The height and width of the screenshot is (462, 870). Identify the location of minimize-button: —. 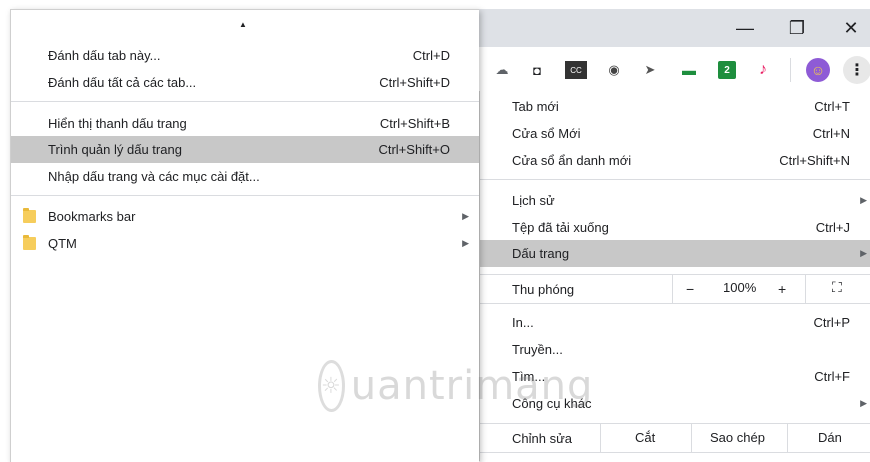
(745, 28).